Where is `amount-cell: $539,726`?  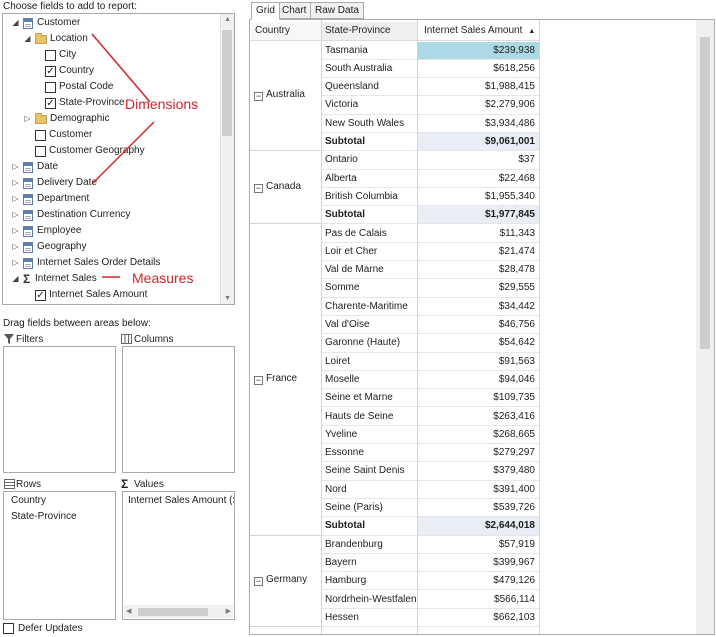
amount-cell: $539,726 is located at coordinates (478, 508).